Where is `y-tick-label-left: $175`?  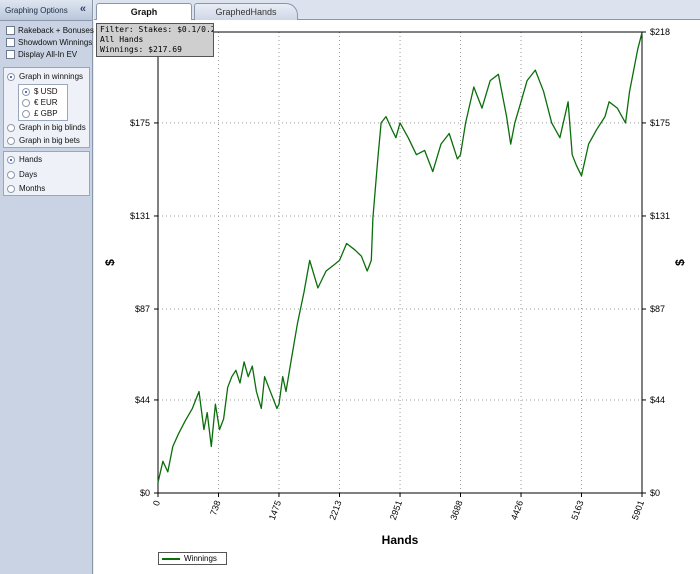
y-tick-label-left: $175 is located at coordinates (140, 123).